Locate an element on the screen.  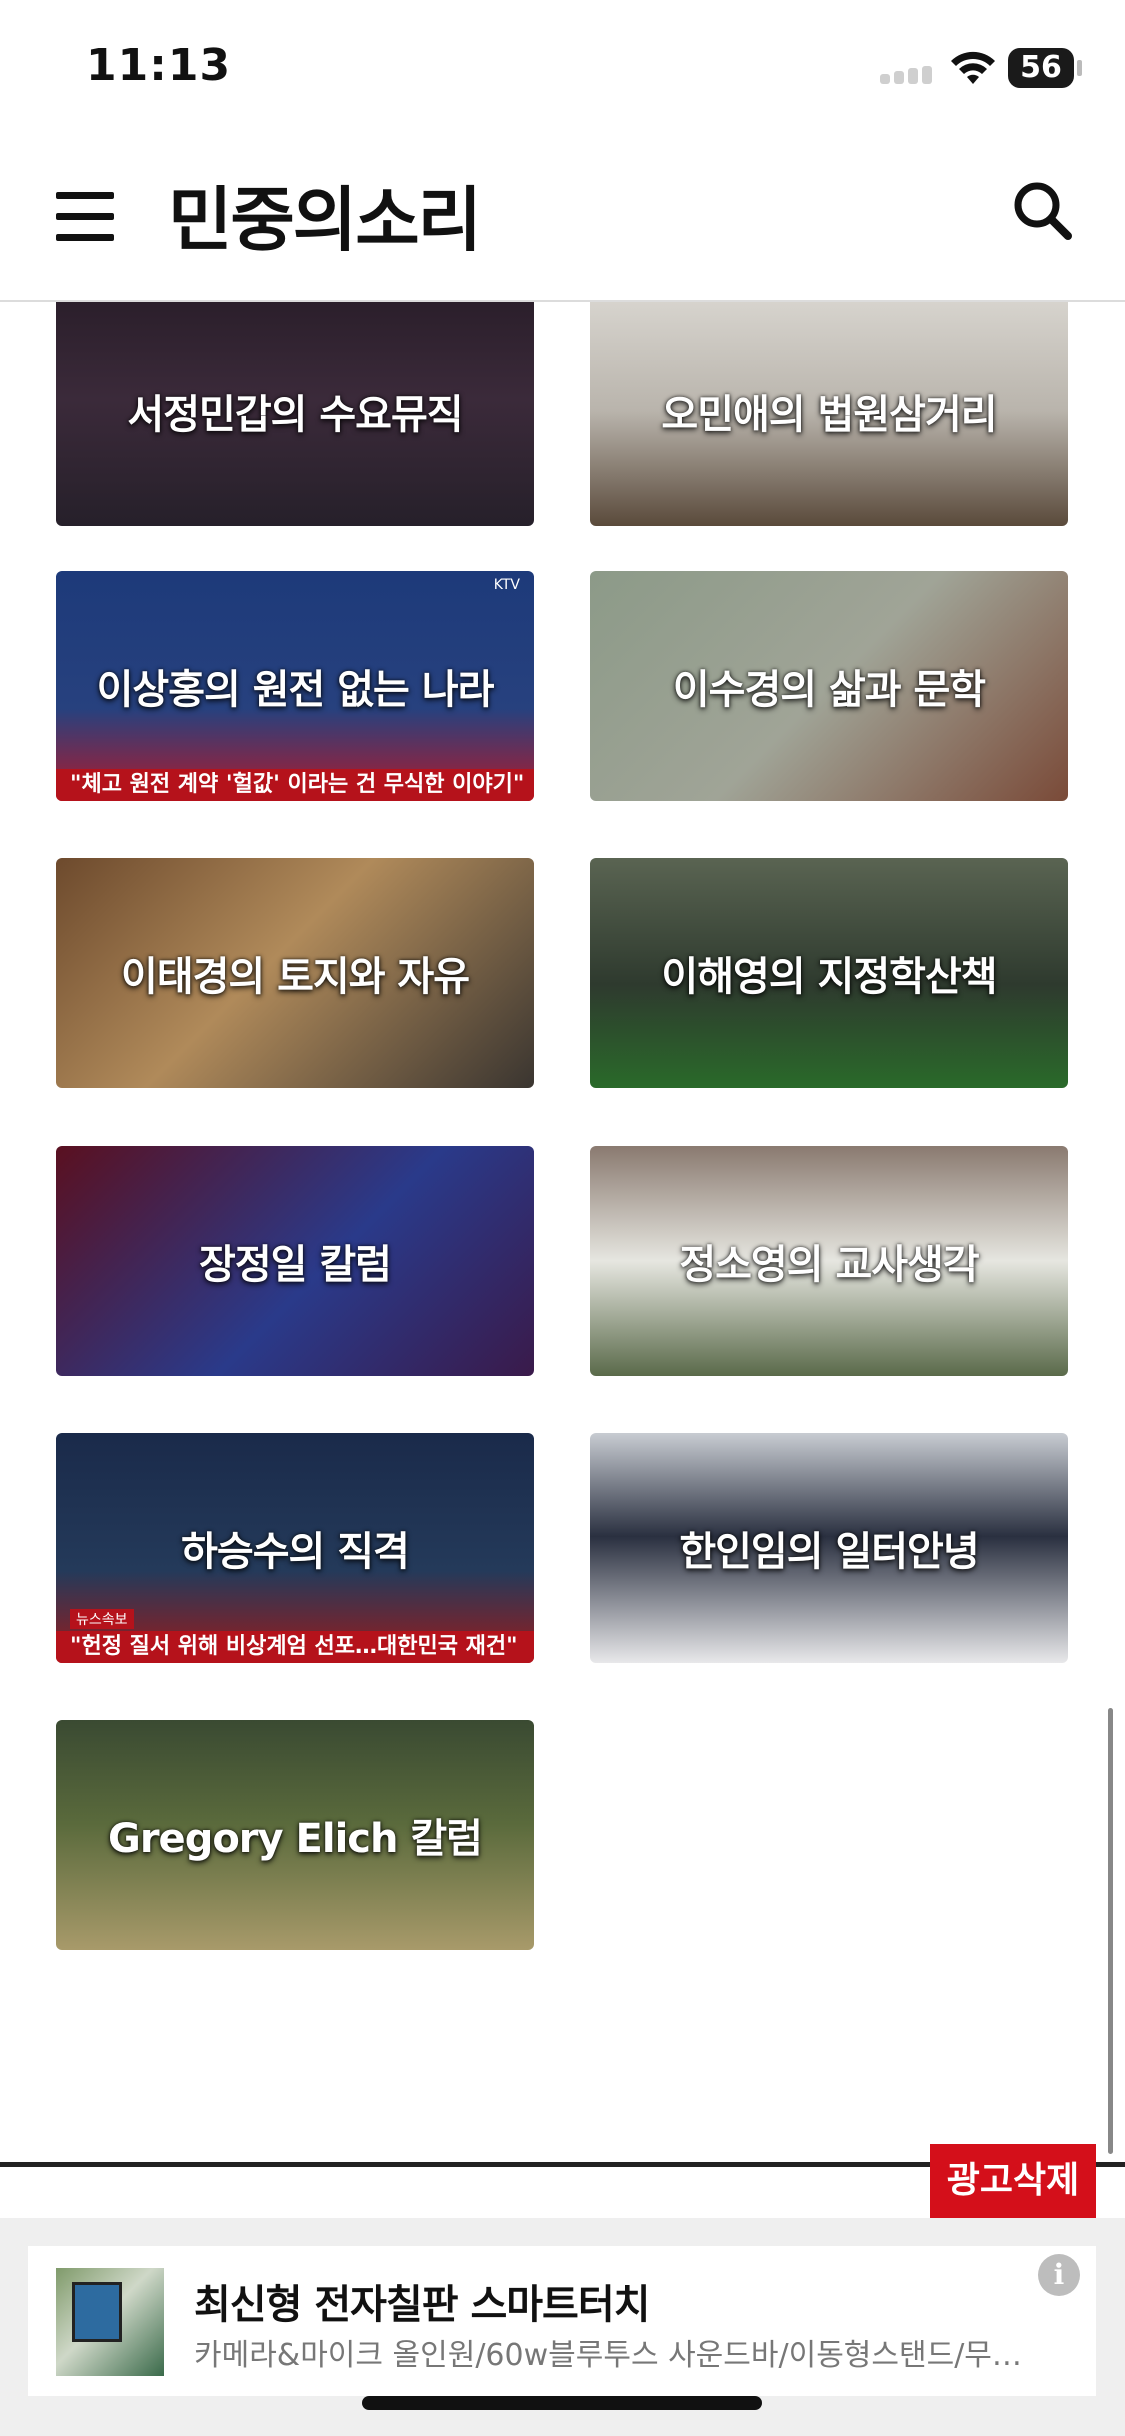
status-time: 11:13 is located at coordinates (159, 65).